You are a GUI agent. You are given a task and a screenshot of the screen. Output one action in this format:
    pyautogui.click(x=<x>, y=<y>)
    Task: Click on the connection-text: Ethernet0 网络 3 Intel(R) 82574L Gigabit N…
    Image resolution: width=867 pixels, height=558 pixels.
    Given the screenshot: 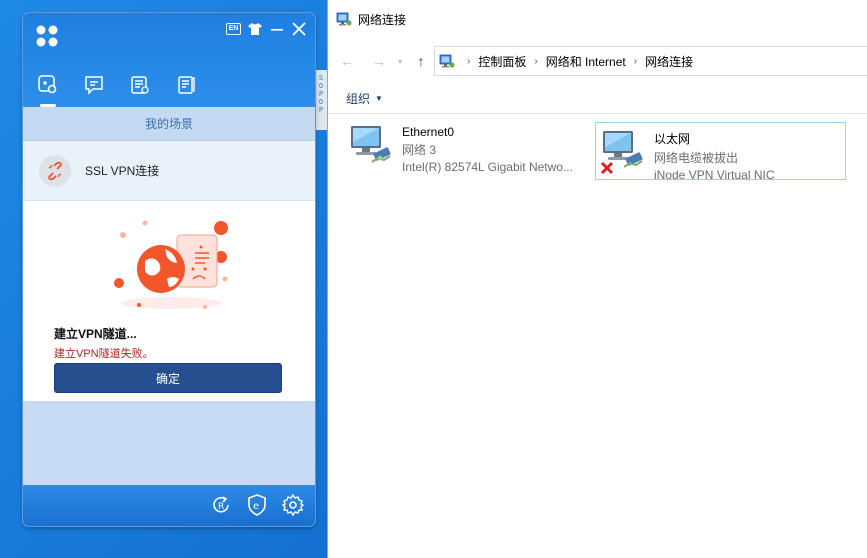 What is the action you would take?
    pyautogui.click(x=487, y=148)
    